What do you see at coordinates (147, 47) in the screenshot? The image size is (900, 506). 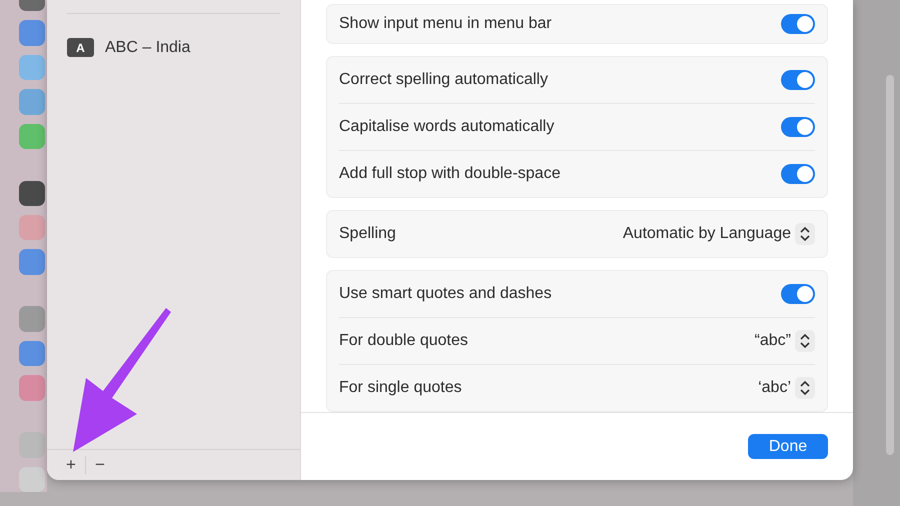 I see `input-source-item: ABC – India` at bounding box center [147, 47].